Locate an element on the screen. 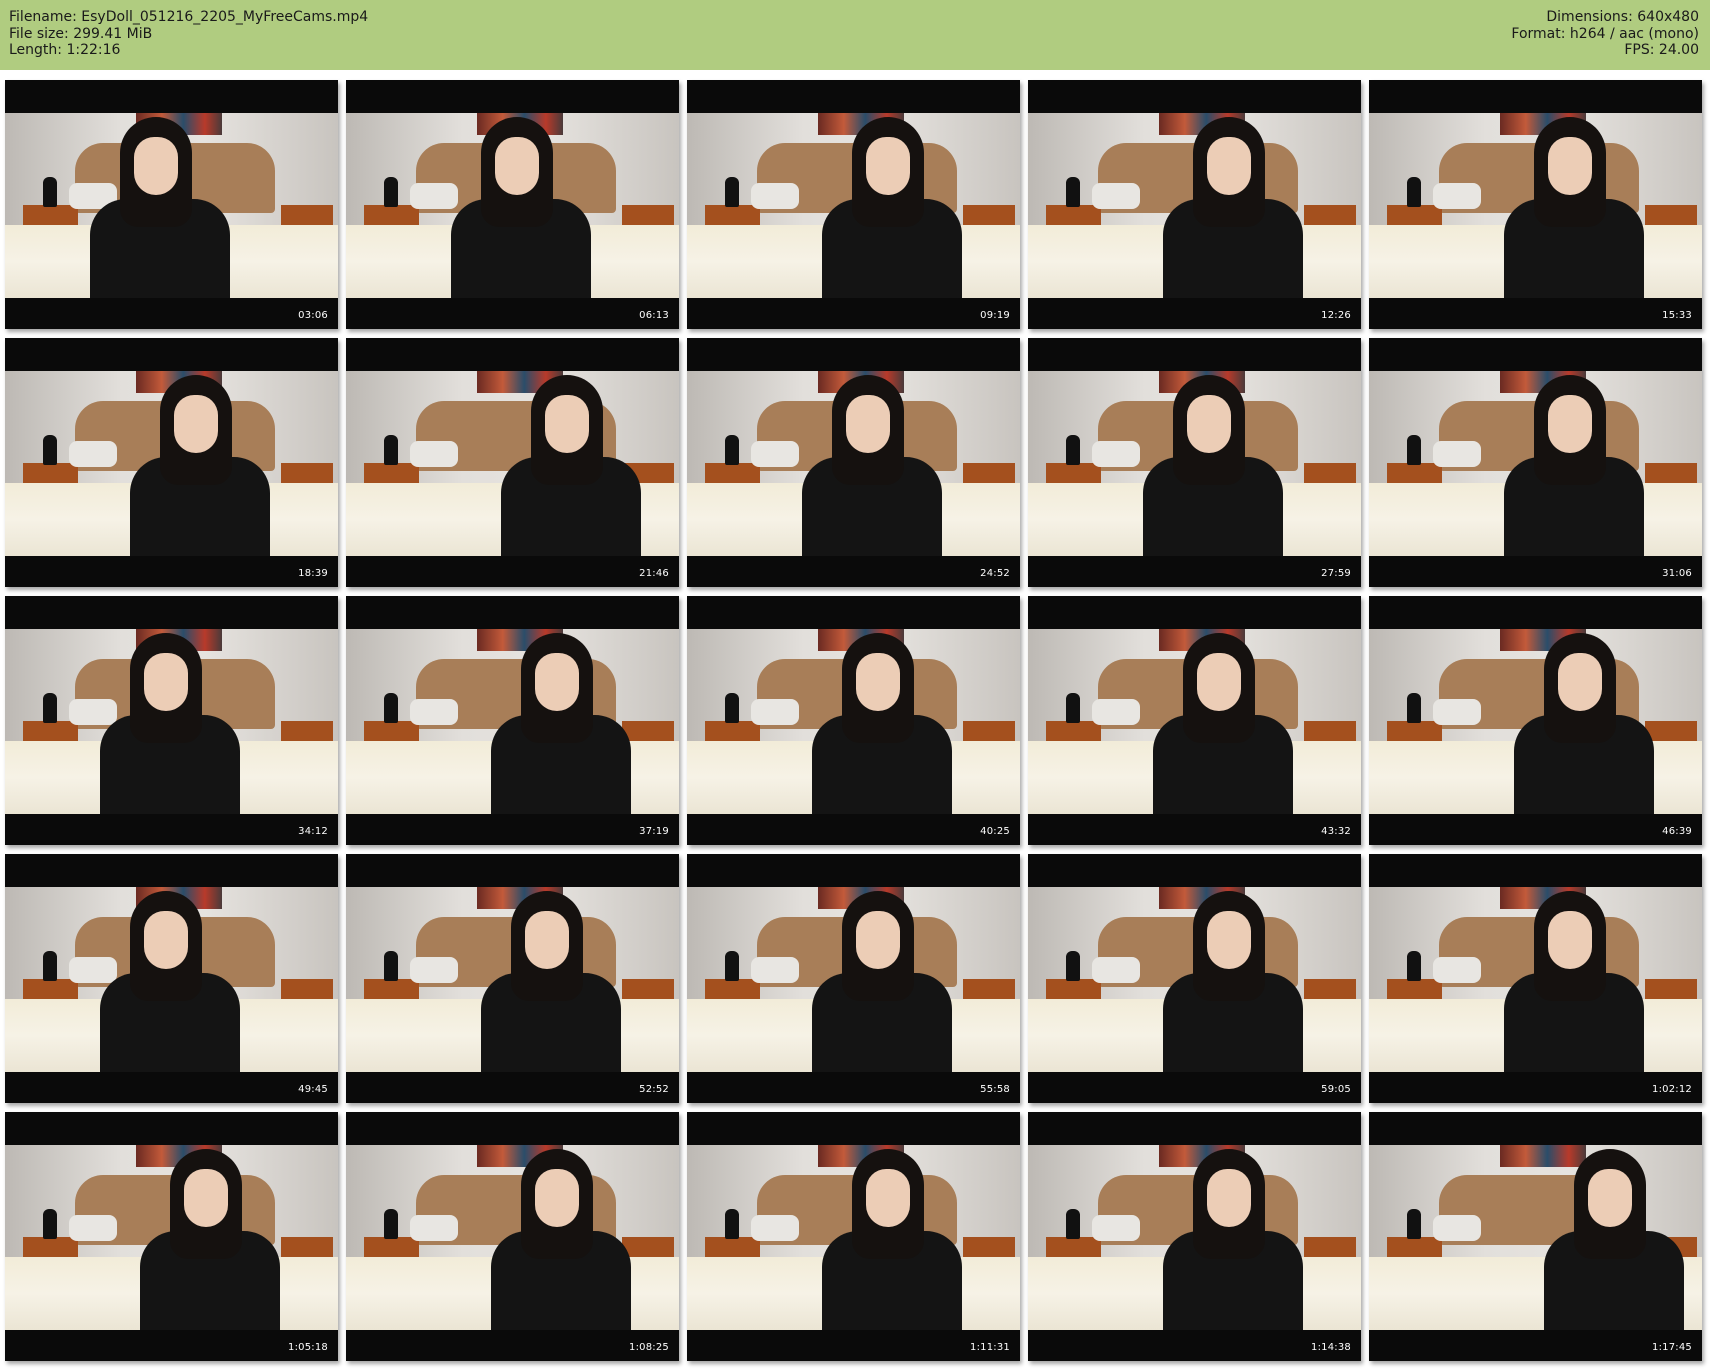  thumbnail: 1:17:45 is located at coordinates (1535, 1236).